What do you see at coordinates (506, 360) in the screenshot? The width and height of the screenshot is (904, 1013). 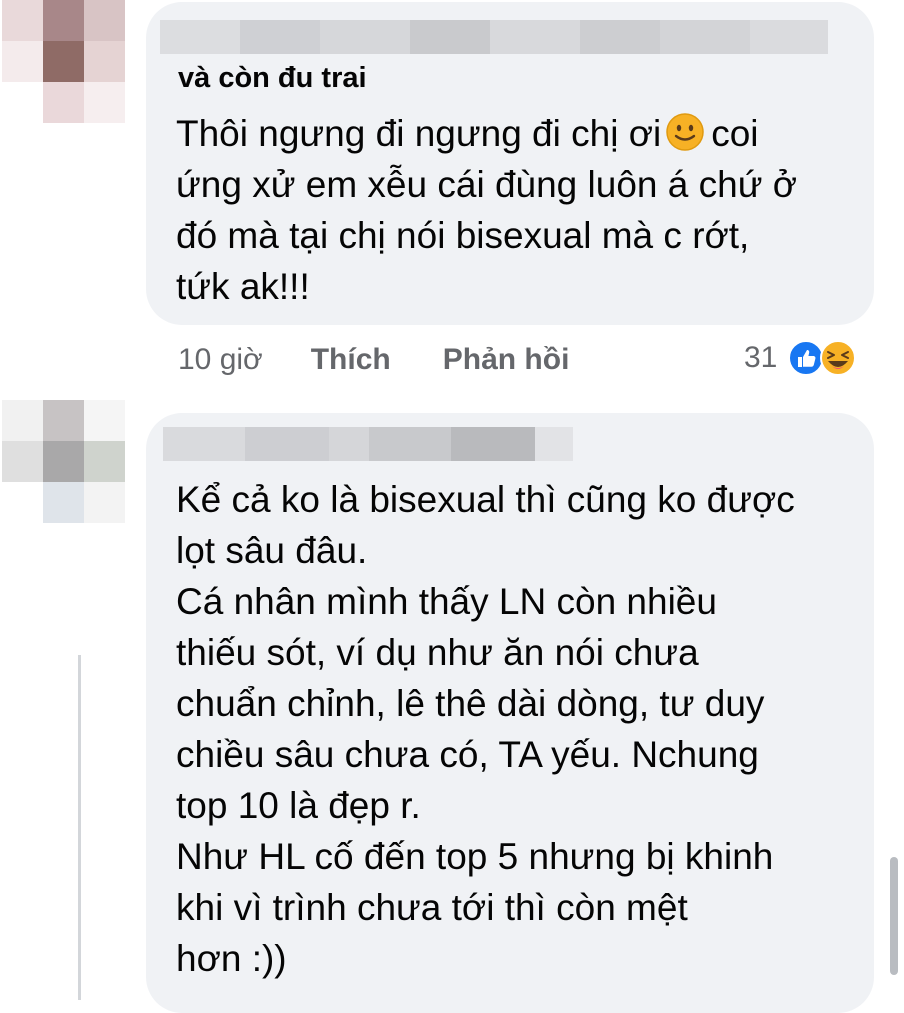 I see `reply-button: Phản hồi` at bounding box center [506, 360].